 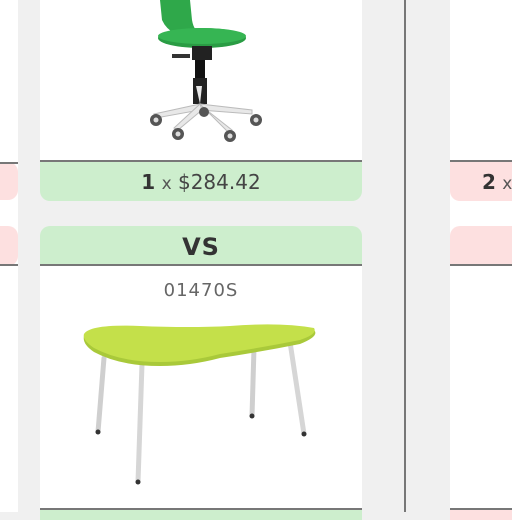 What do you see at coordinates (481, 265) in the screenshot?
I see `right-vs-divider` at bounding box center [481, 265].